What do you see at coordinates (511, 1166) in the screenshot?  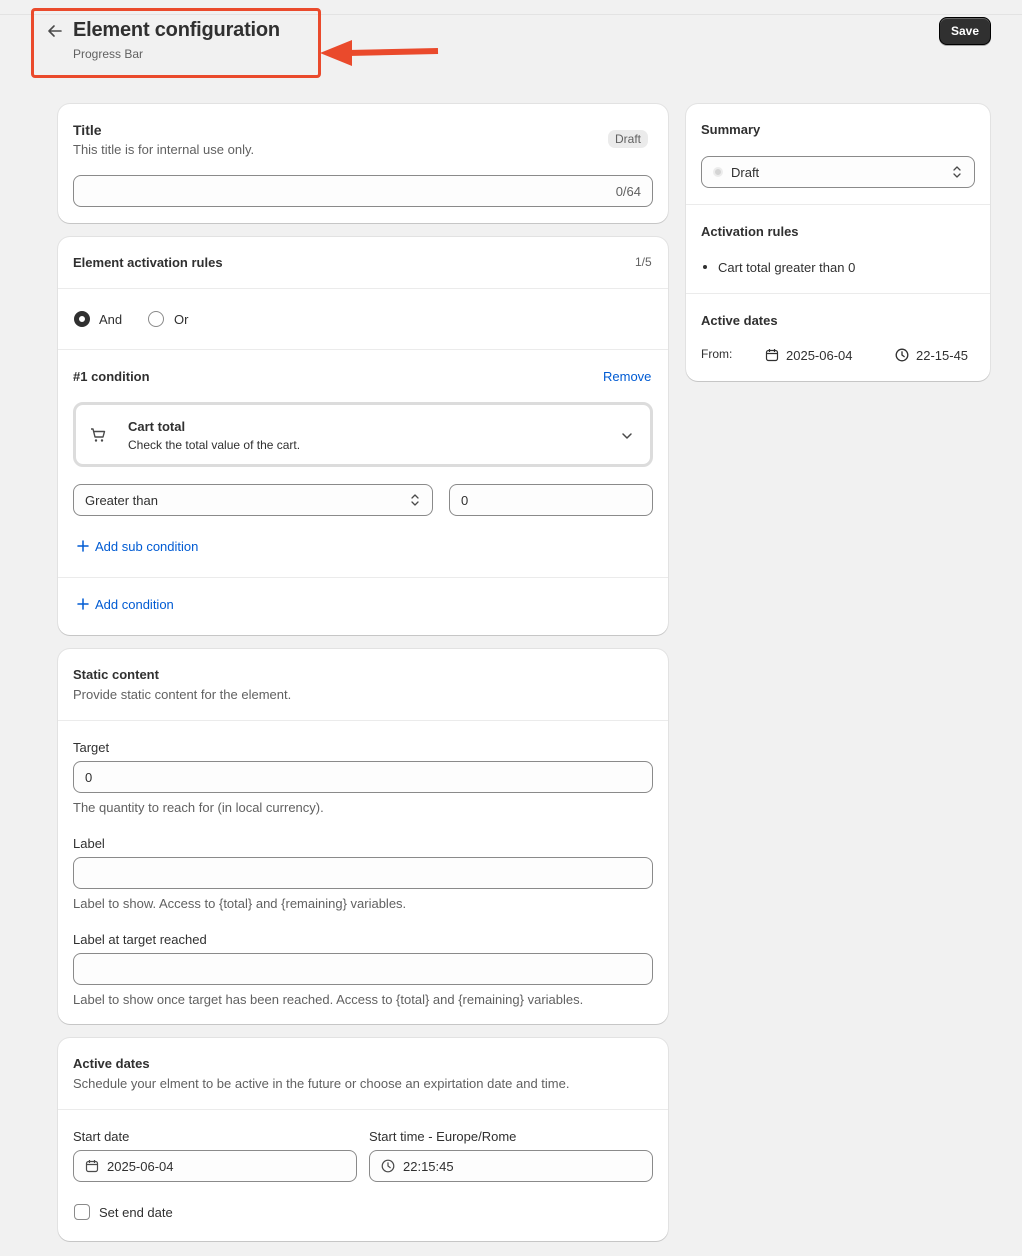 I see `start-time-input: 22:15:45` at bounding box center [511, 1166].